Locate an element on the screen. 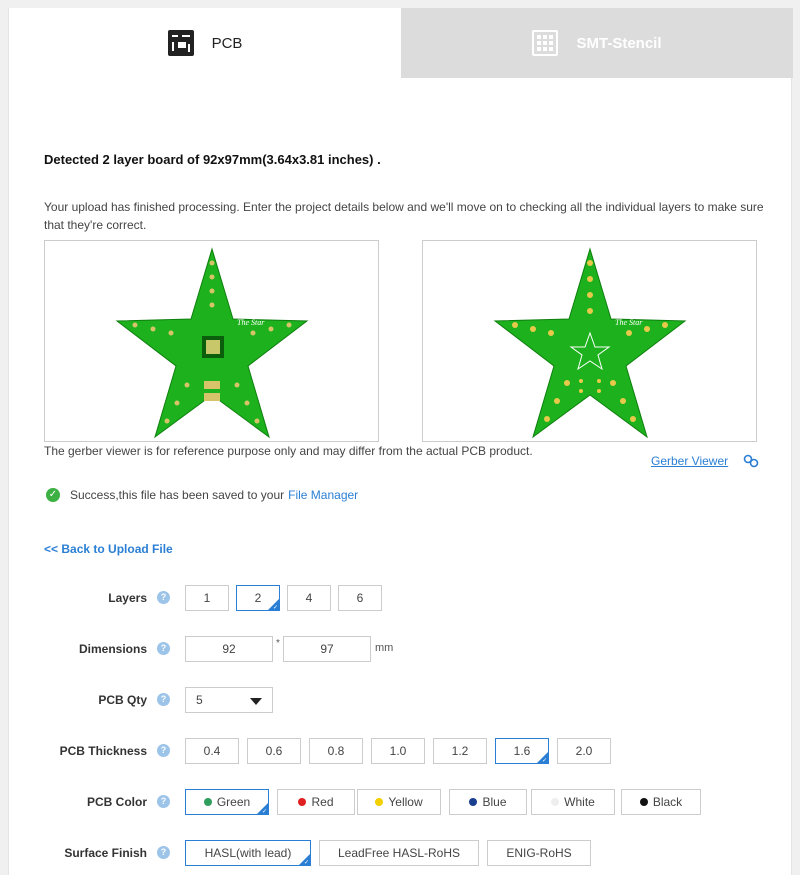 This screenshot has height=875, width=800. thickness-option: 0.6 is located at coordinates (274, 751).